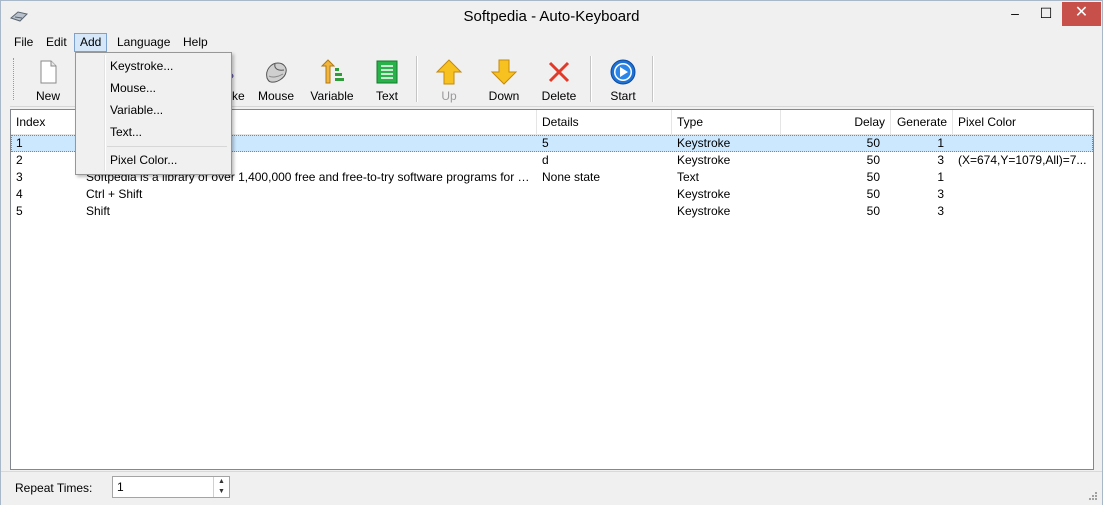  What do you see at coordinates (167, 146) in the screenshot?
I see `menu-separator` at bounding box center [167, 146].